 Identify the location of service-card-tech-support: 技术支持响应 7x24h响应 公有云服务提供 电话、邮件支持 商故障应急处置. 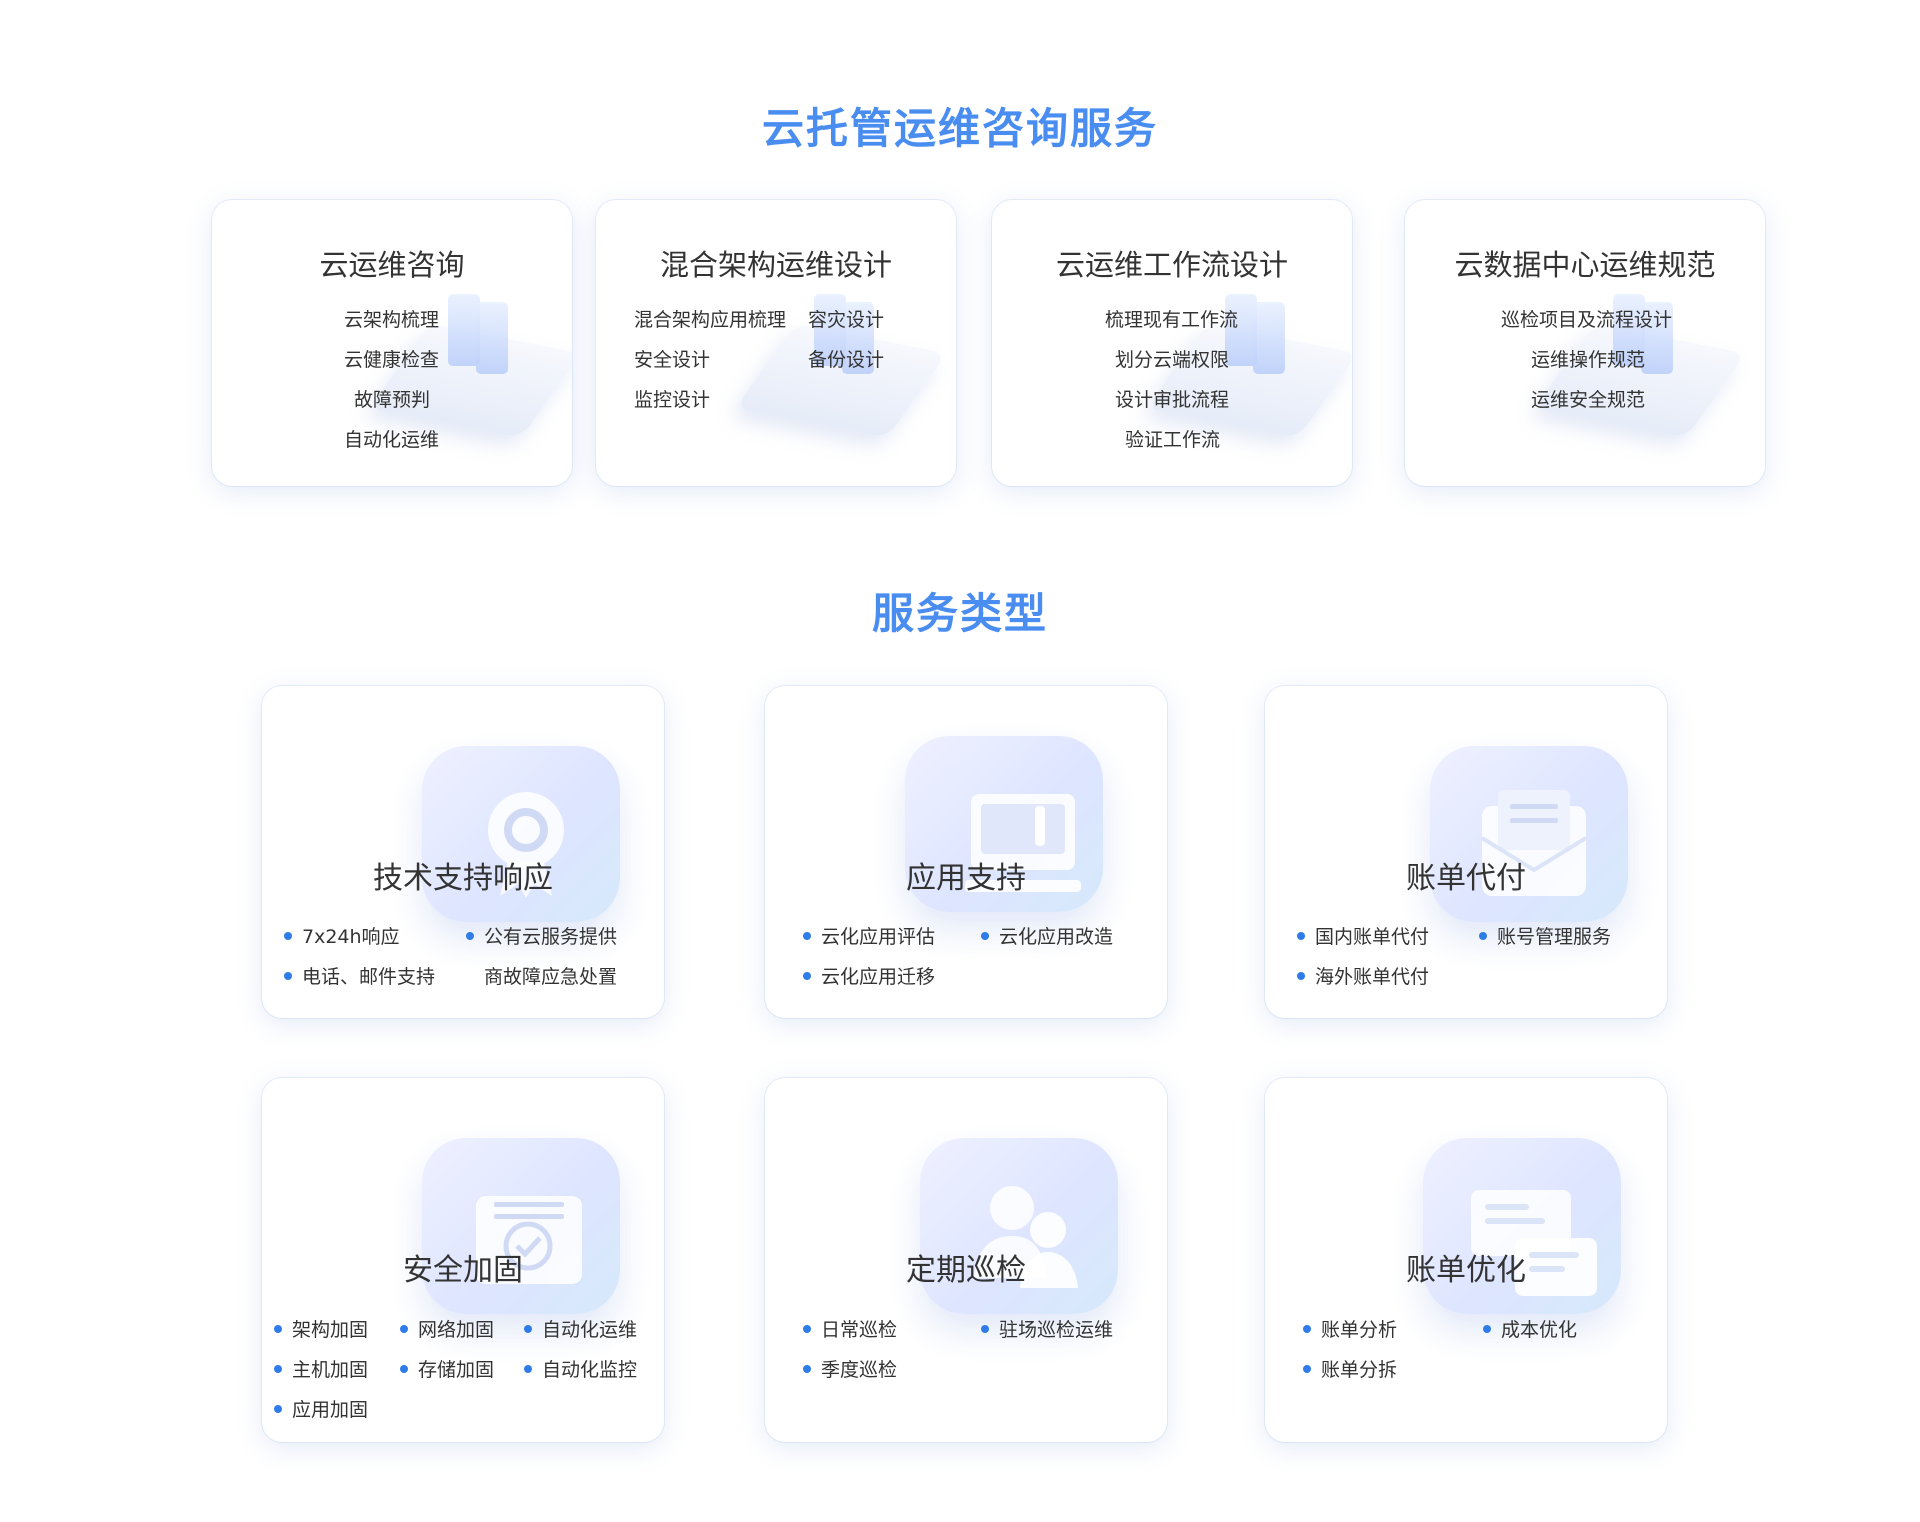
(463, 852).